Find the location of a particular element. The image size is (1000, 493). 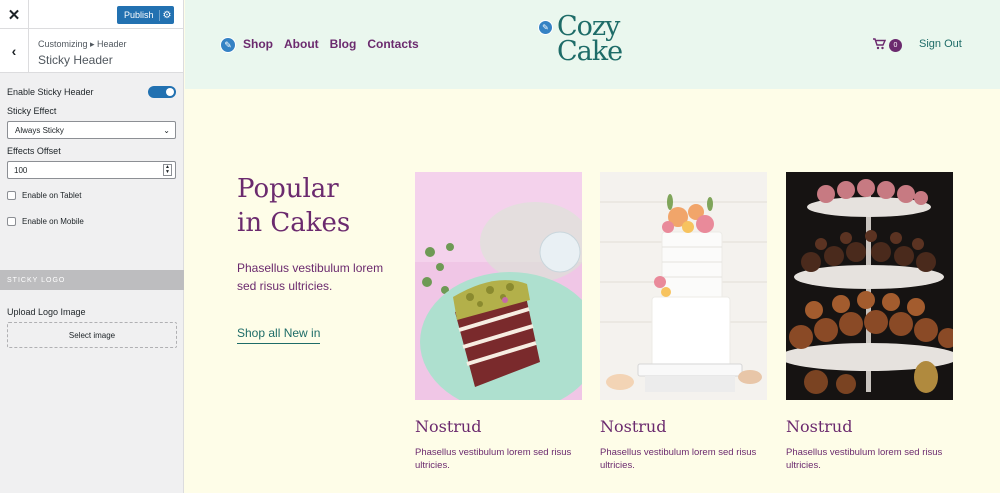

cart-icon is located at coordinates (880, 45).